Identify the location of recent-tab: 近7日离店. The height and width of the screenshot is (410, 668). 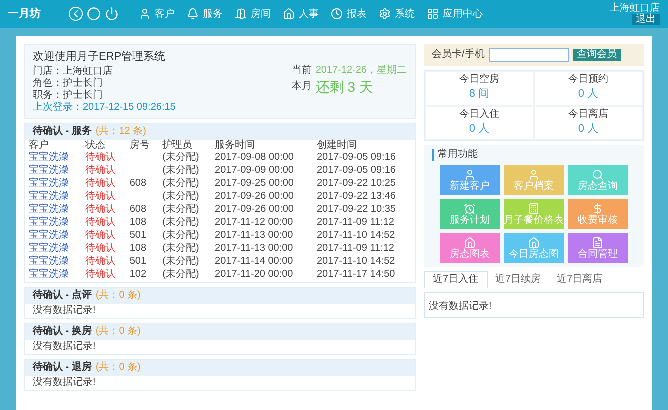
(580, 279).